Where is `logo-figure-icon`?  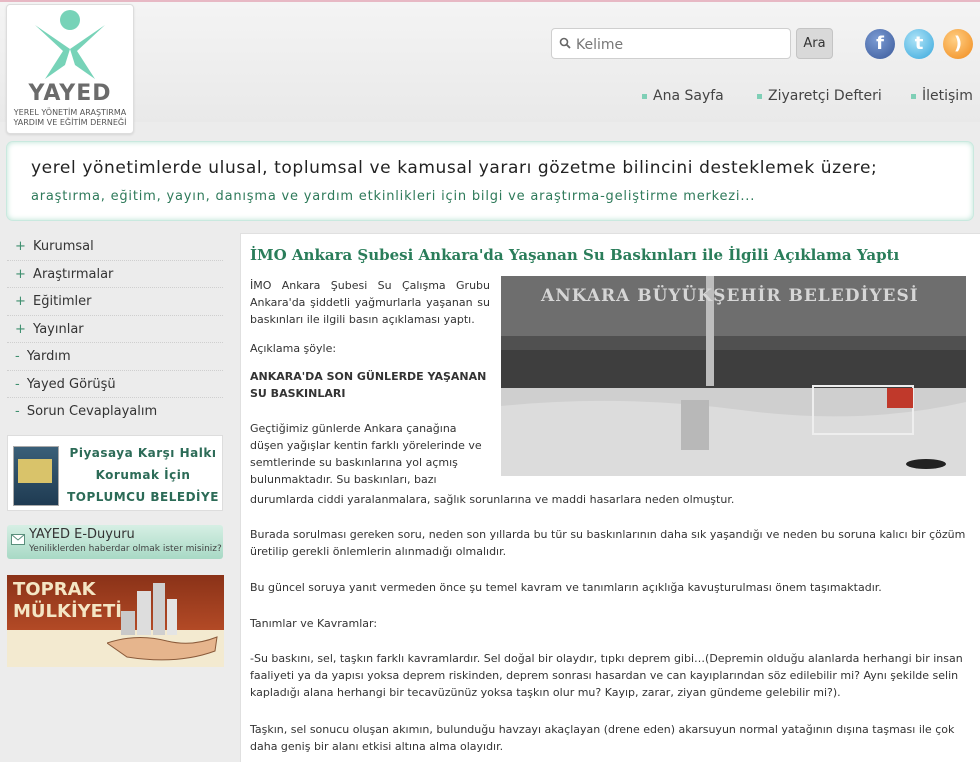 logo-figure-icon is located at coordinates (70, 44).